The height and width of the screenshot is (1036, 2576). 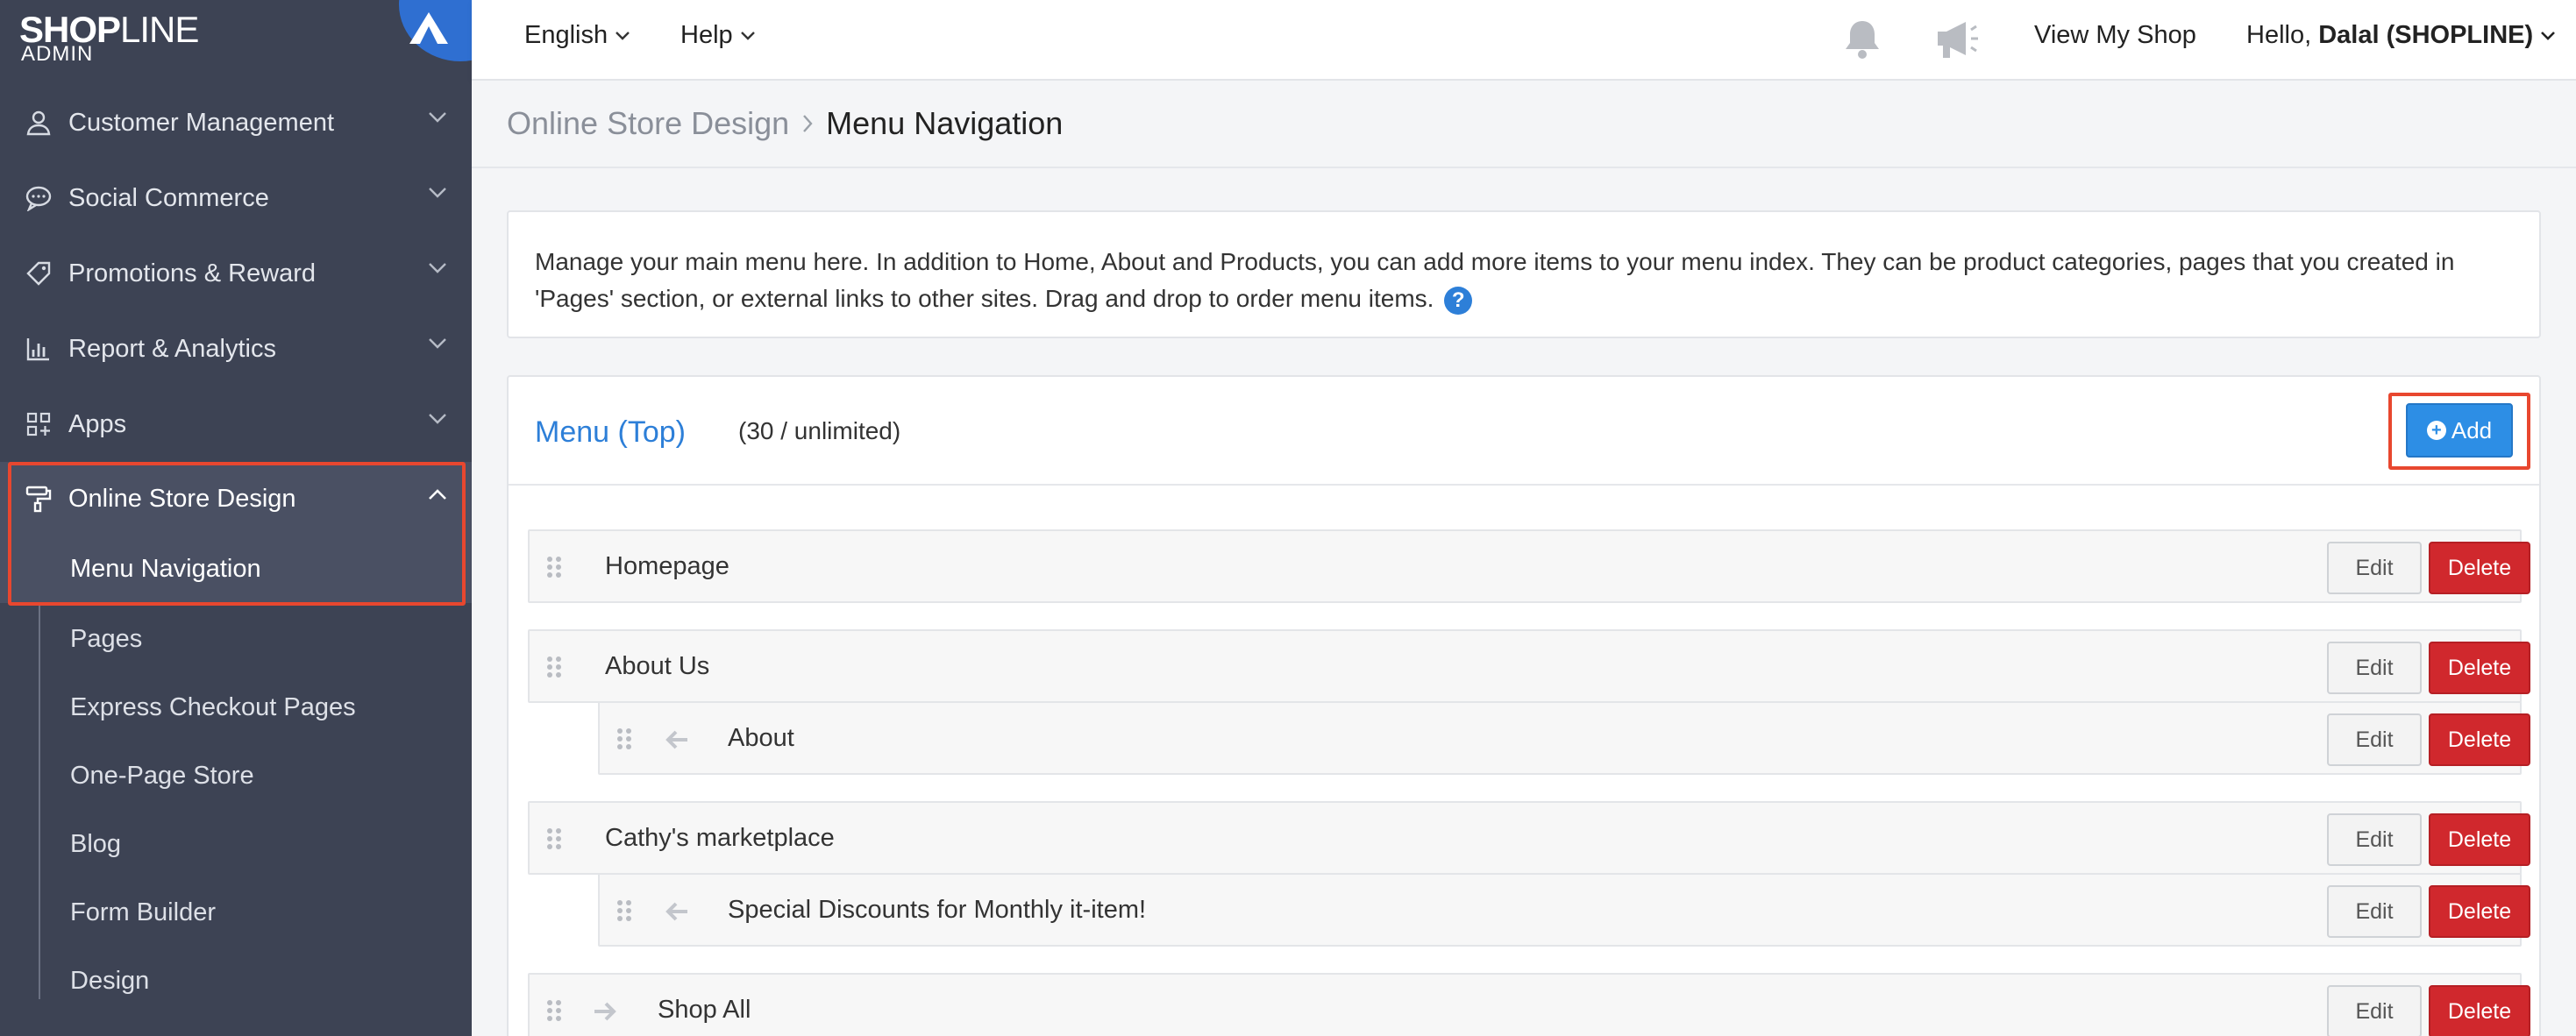 I want to click on menu-item-row: About Us Edit Delete, so click(x=1529, y=666).